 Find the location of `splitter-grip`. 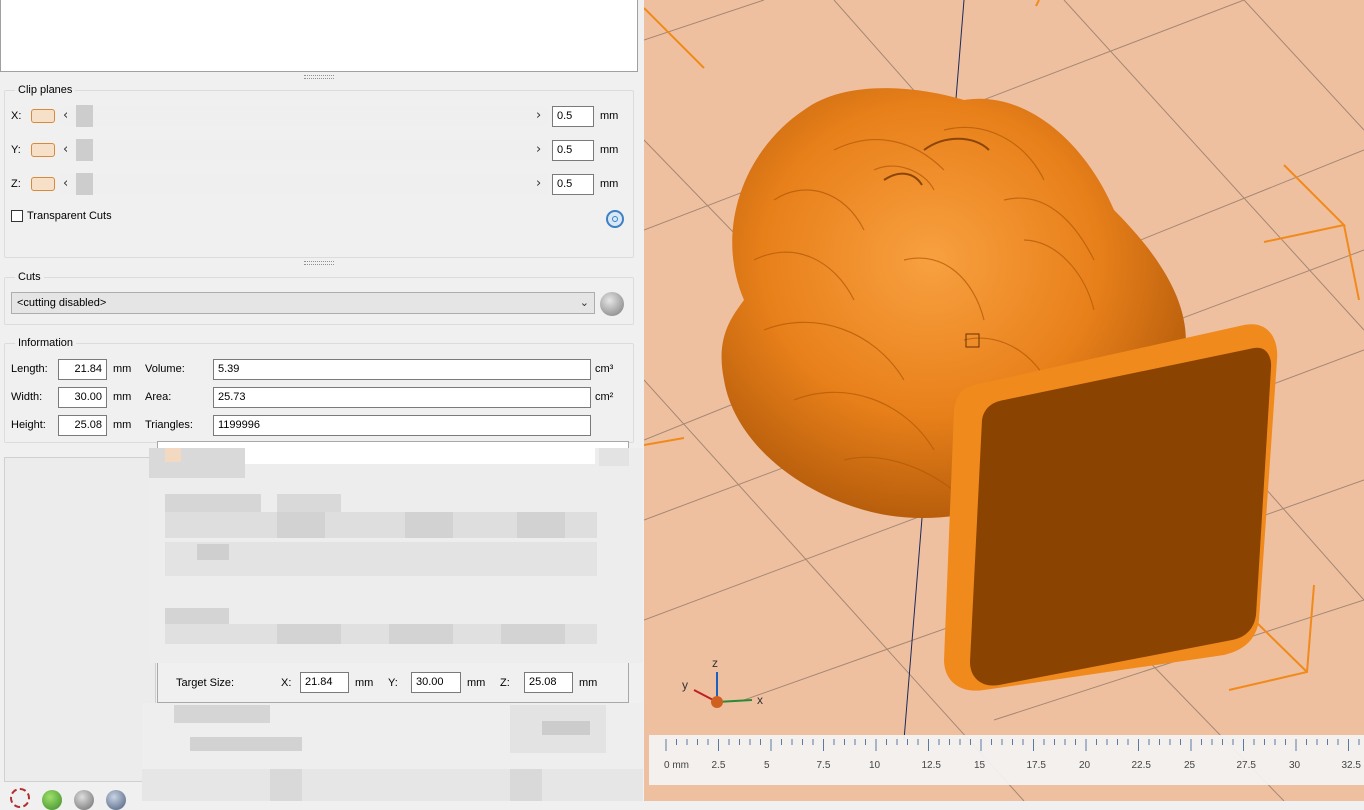

splitter-grip is located at coordinates (319, 77).